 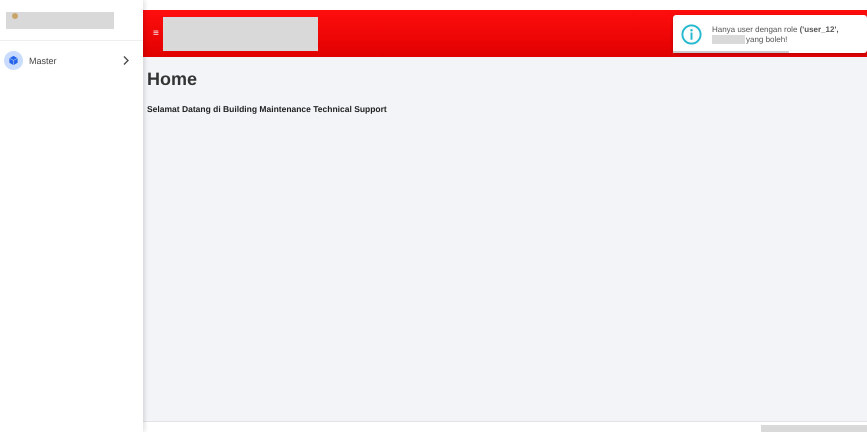 I want to click on sidebar-item: Master, so click(x=71, y=60).